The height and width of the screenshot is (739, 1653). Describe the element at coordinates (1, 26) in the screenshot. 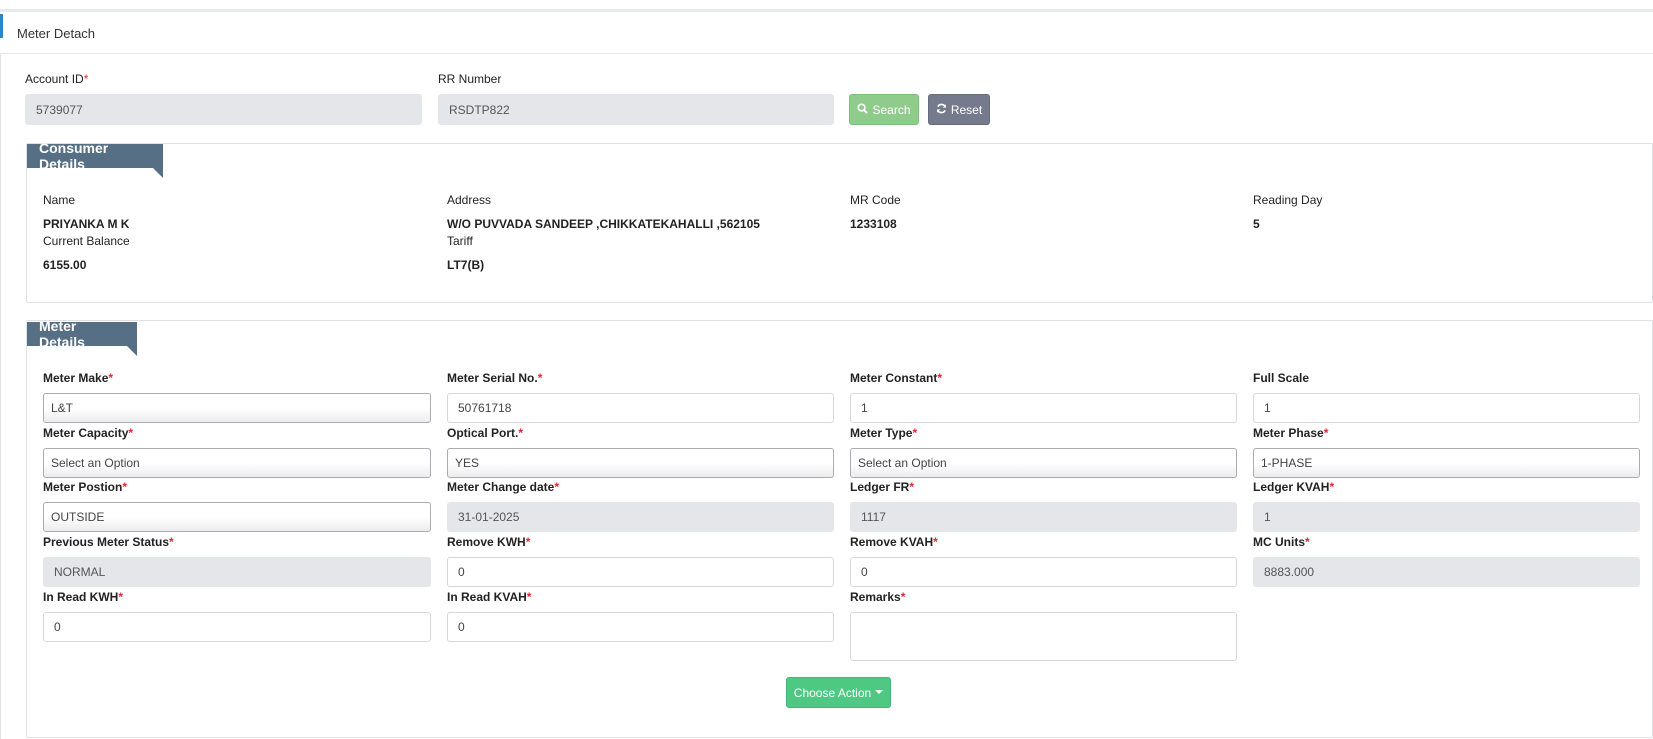

I see `header-accent-bar` at that location.